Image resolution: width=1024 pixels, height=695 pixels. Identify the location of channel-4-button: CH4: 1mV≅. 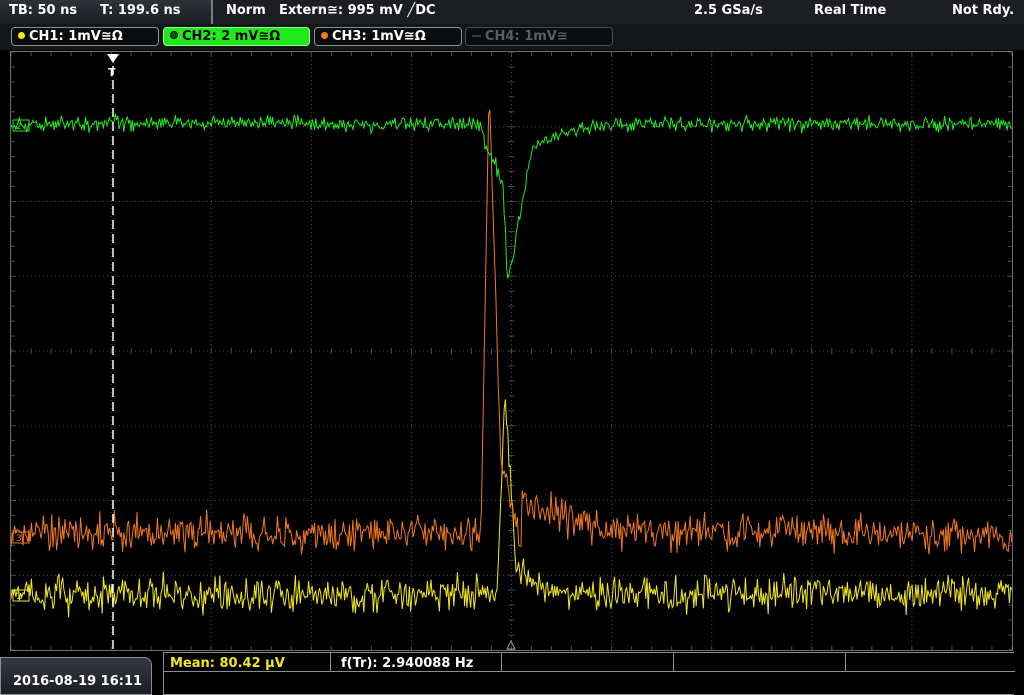
(539, 36).